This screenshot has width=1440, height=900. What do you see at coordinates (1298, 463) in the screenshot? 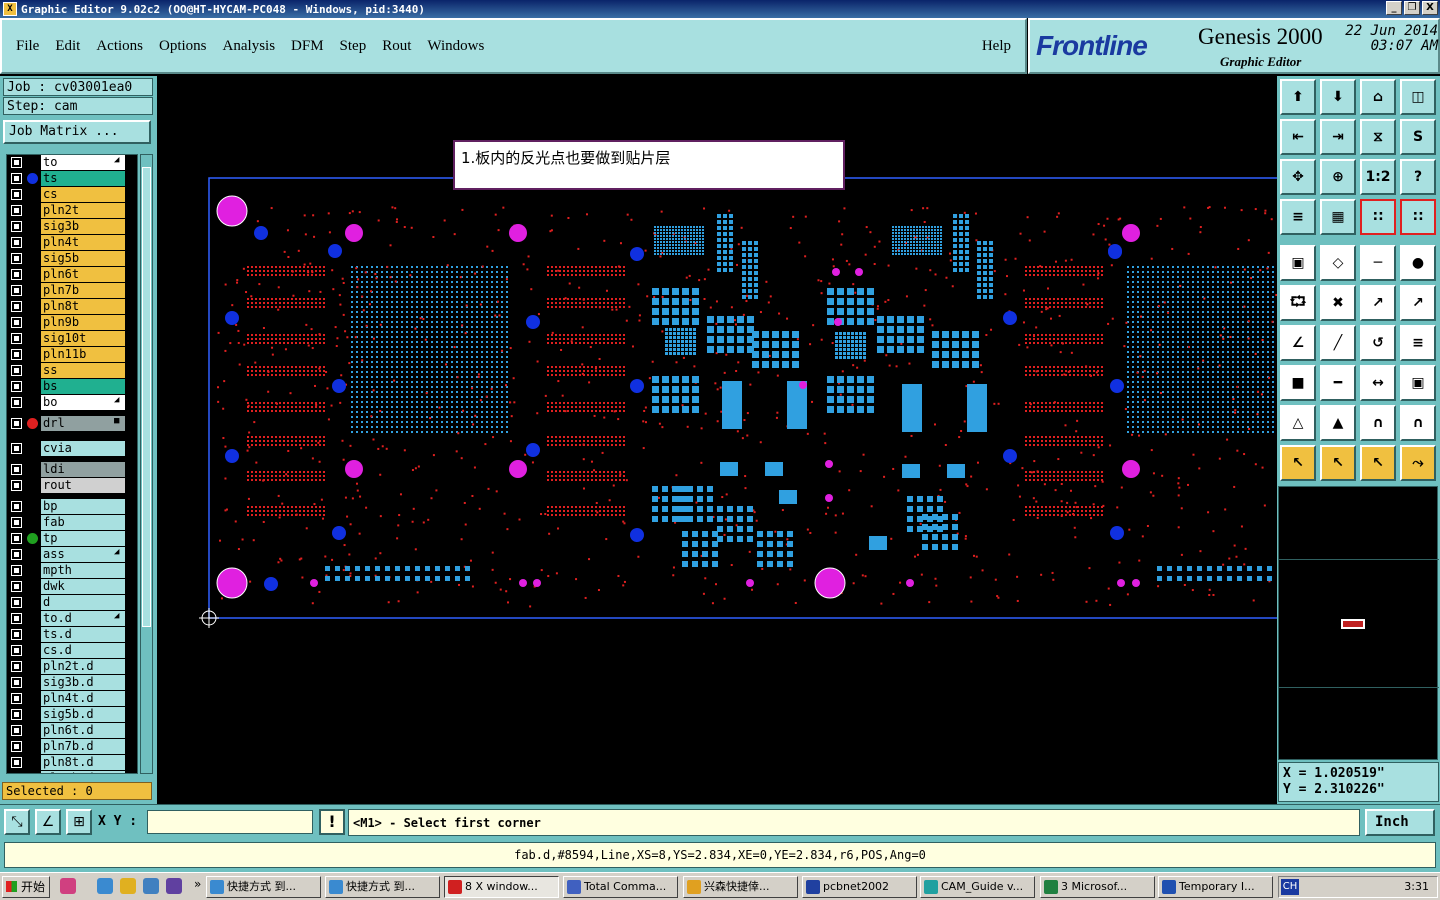
I see `pointer-icon: ↖` at bounding box center [1298, 463].